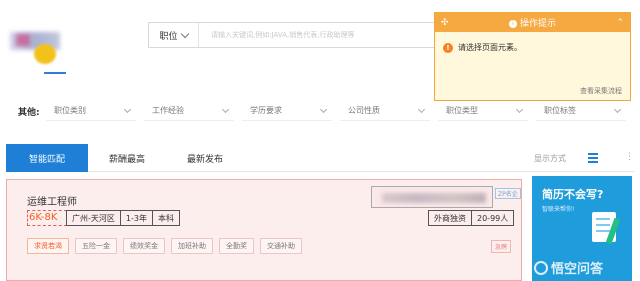 The width and height of the screenshot is (640, 281). Describe the element at coordinates (432, 197) in the screenshot. I see `company-name-blurred` at that location.